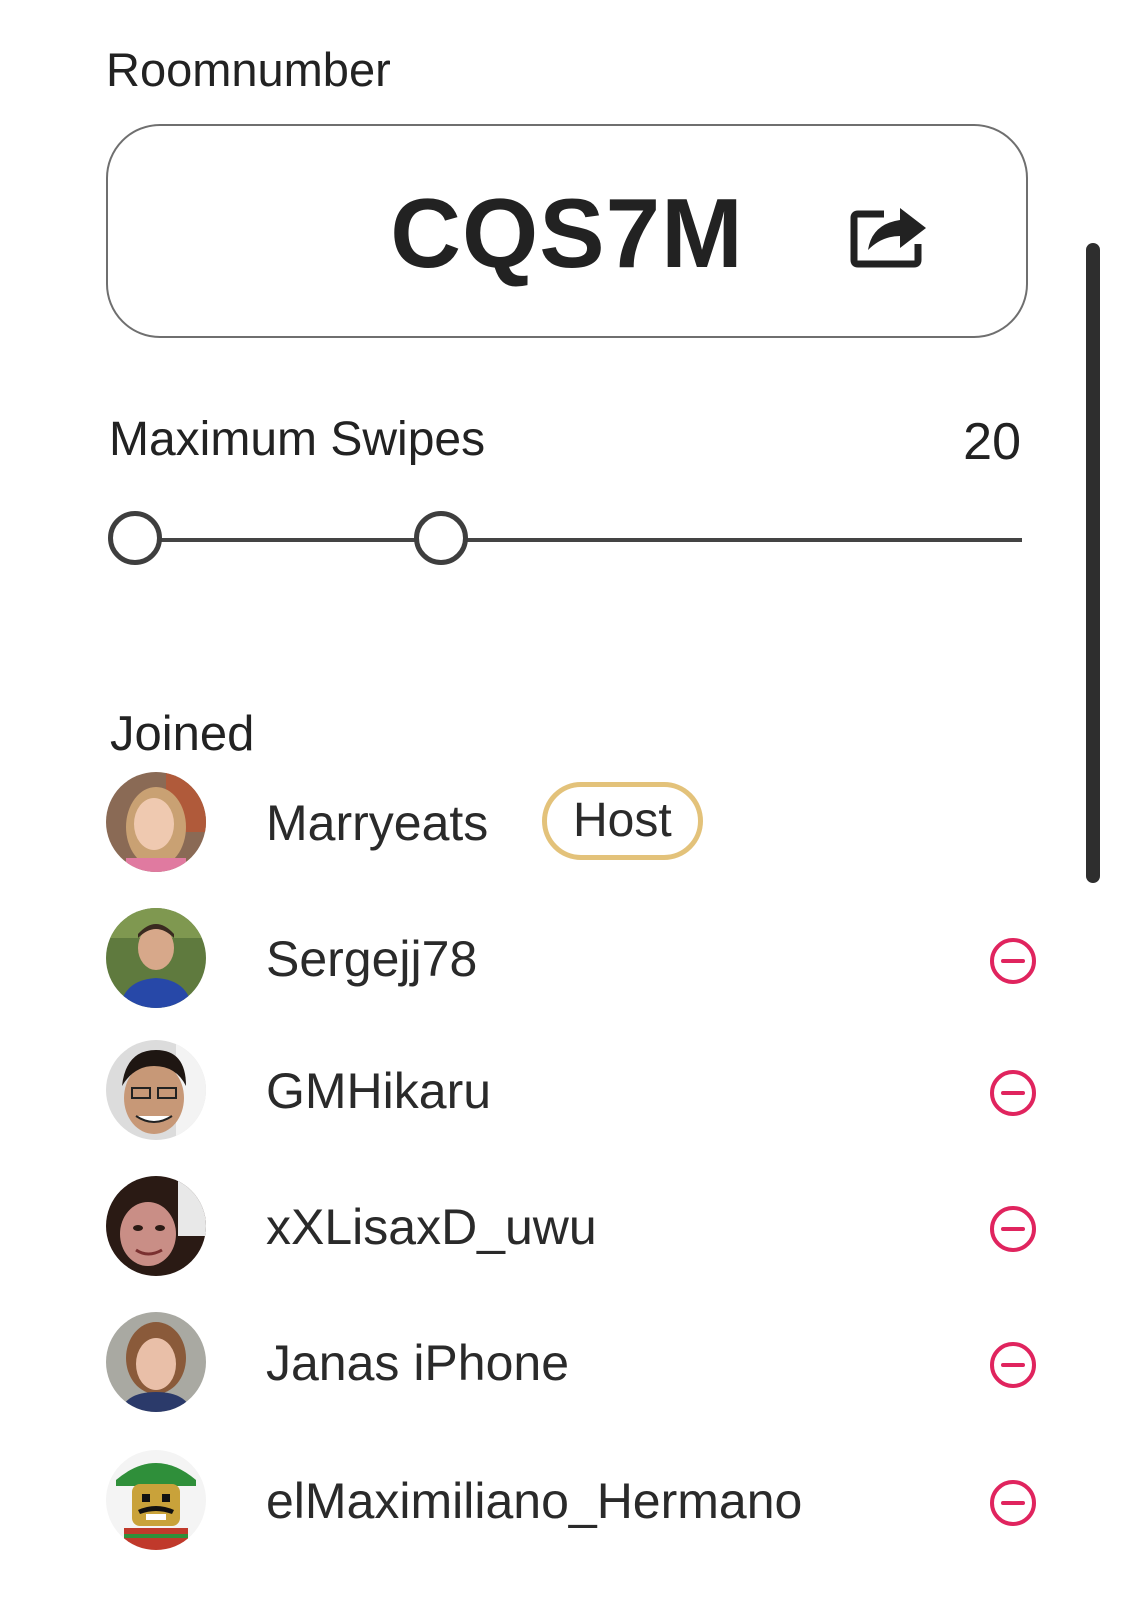  I want to click on joined-label: Joined, so click(182, 734).